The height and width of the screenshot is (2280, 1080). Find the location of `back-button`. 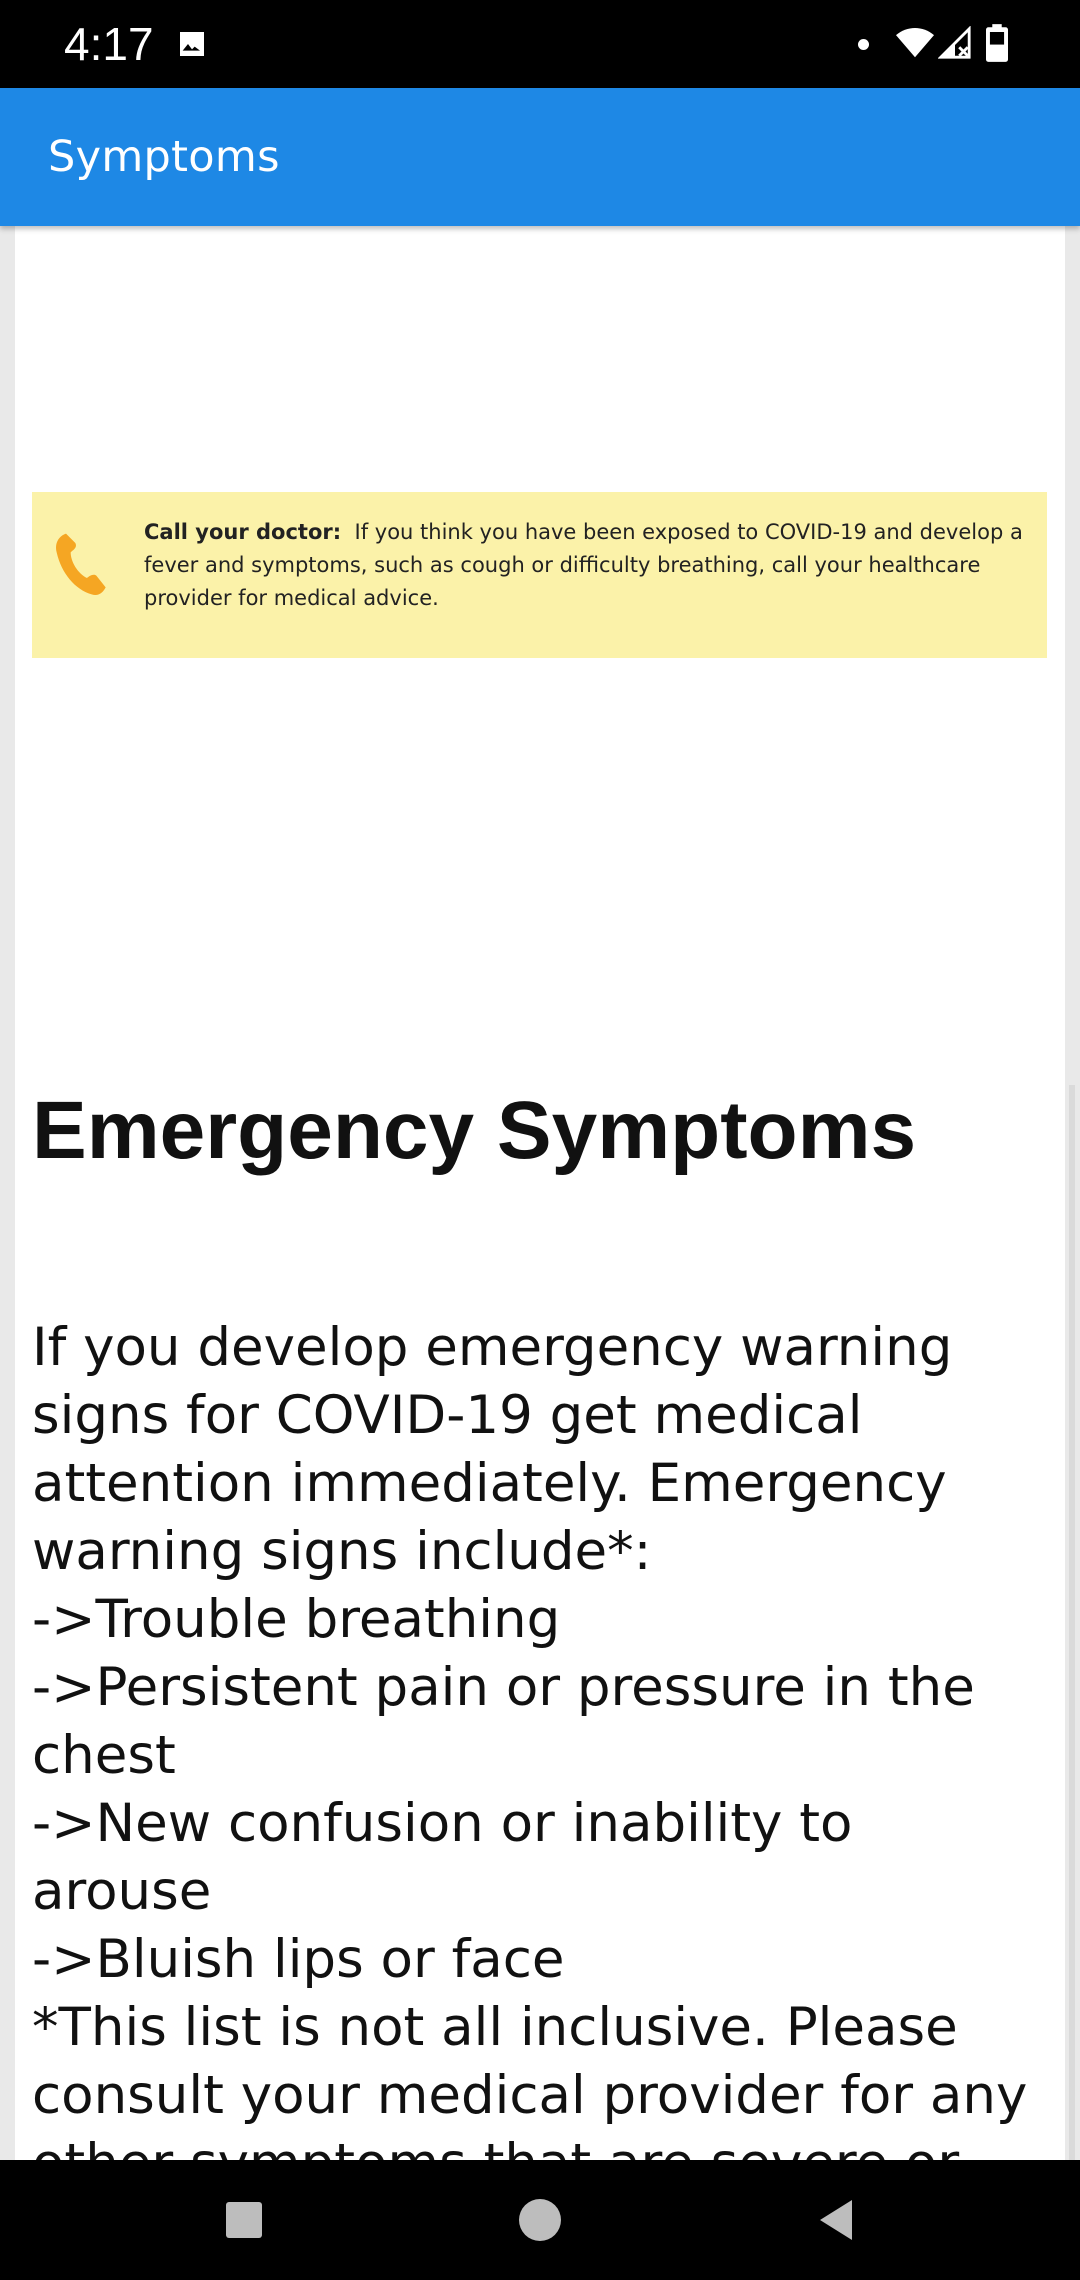

back-button is located at coordinates (836, 2220).